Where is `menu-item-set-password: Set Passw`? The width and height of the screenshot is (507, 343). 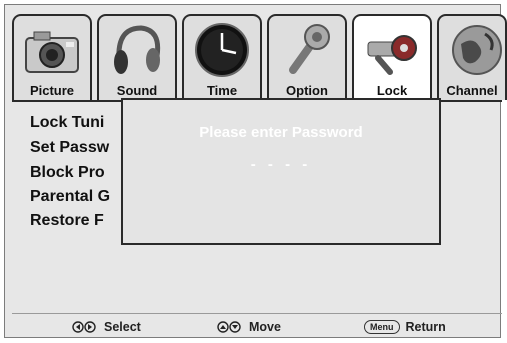 menu-item-set-password: Set Passw is located at coordinates (69, 148).